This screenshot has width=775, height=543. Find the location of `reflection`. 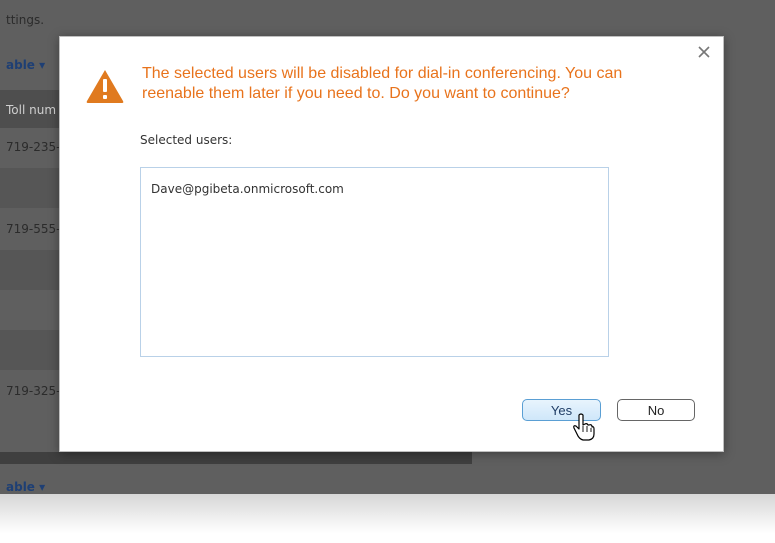

reflection is located at coordinates (387, 518).